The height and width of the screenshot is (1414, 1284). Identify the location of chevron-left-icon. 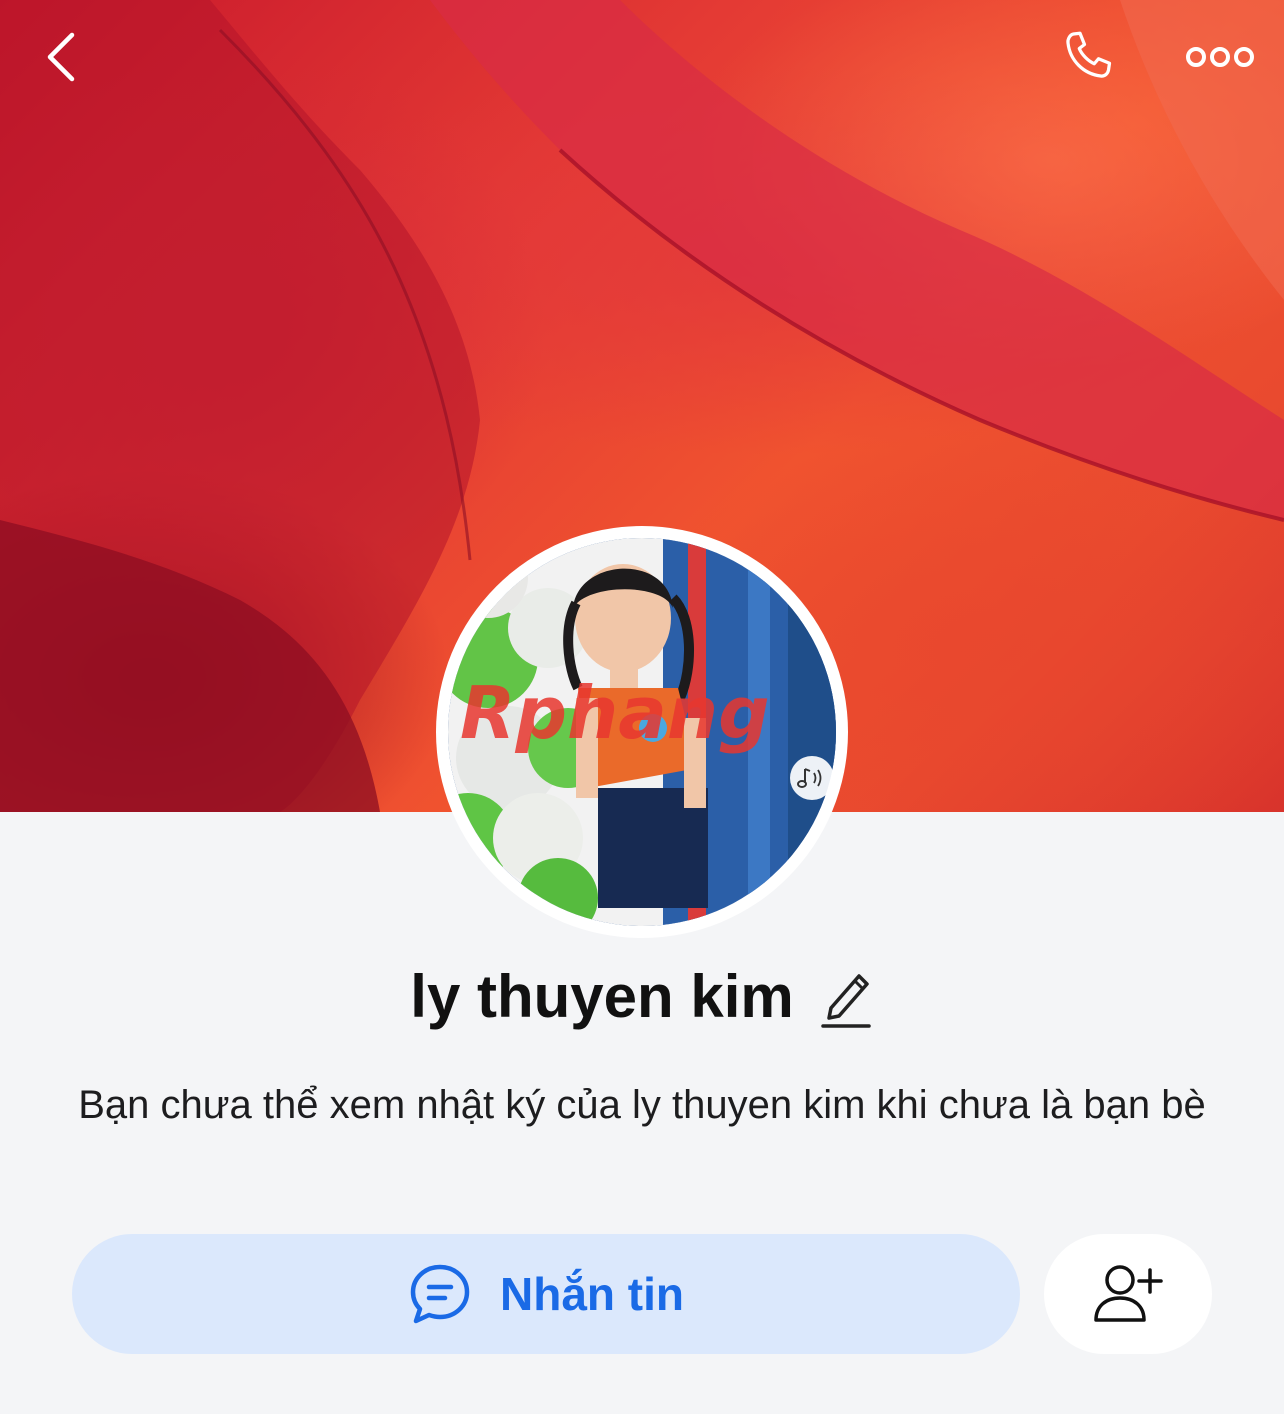
(61, 57).